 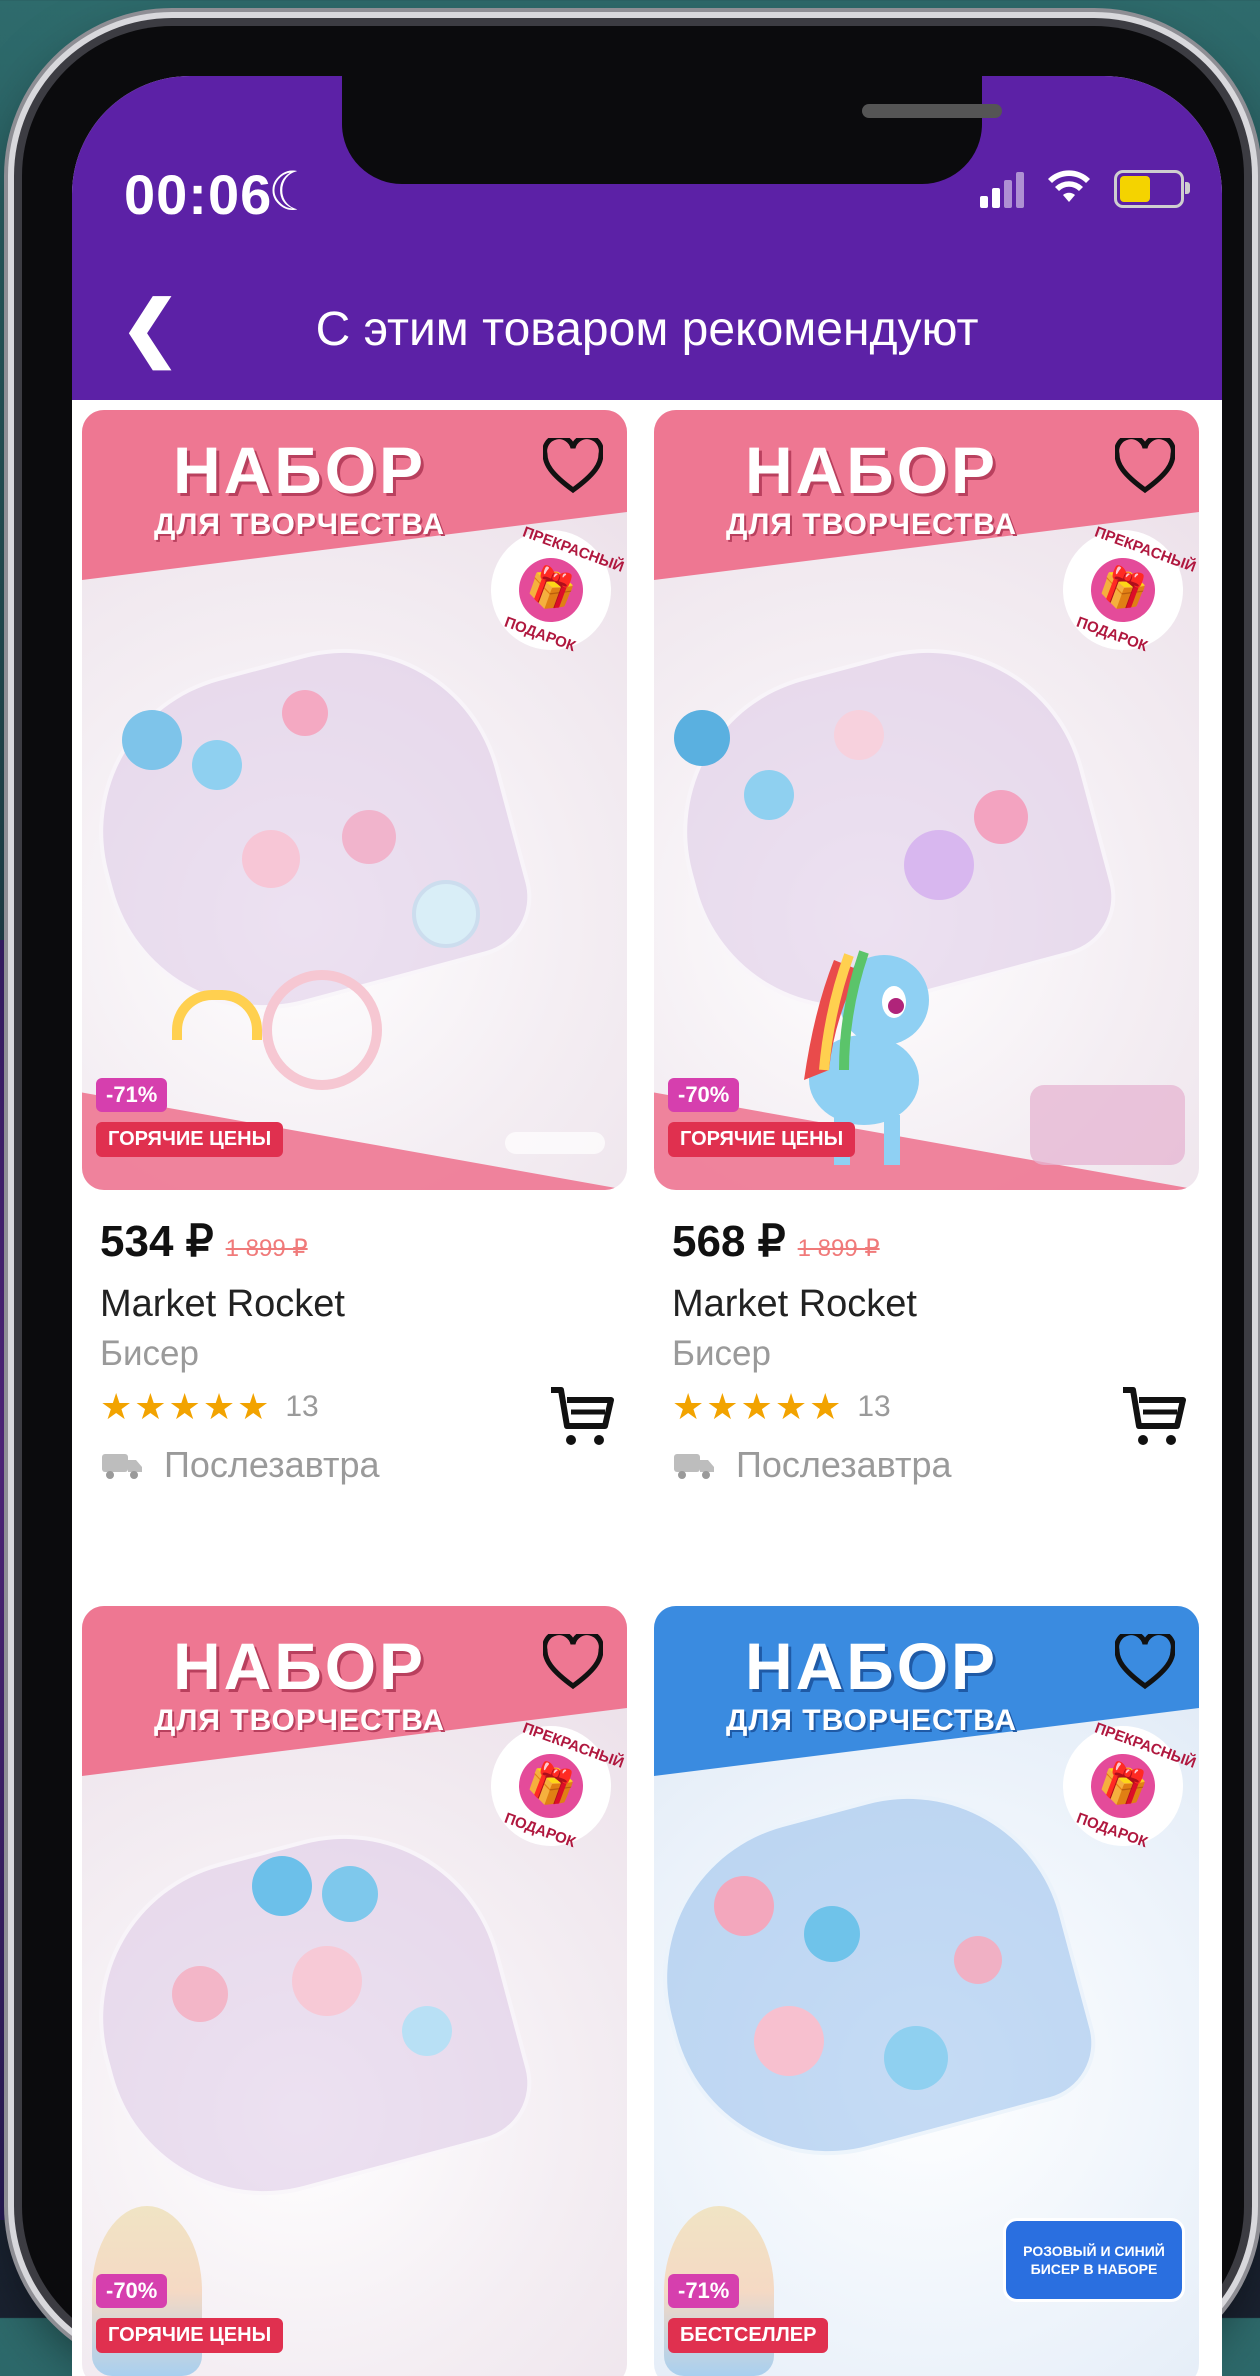 I want to click on battery-icon, so click(x=1152, y=189).